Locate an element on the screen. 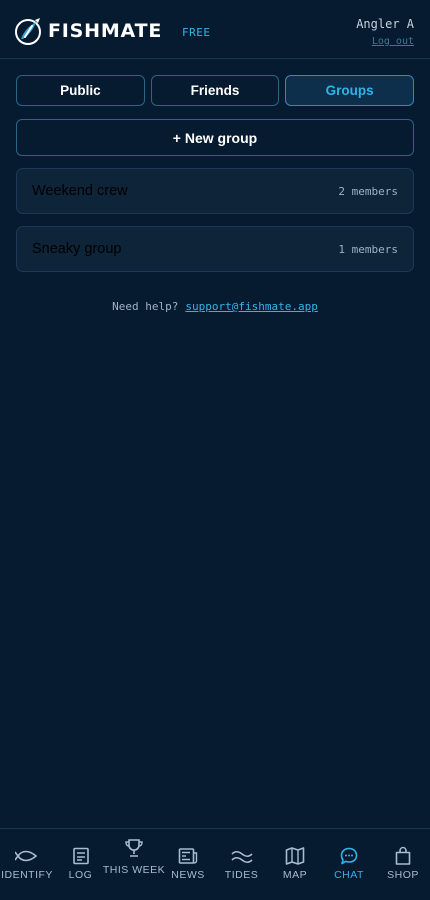 The image size is (430, 900). tab-public: Public is located at coordinates (80, 90).